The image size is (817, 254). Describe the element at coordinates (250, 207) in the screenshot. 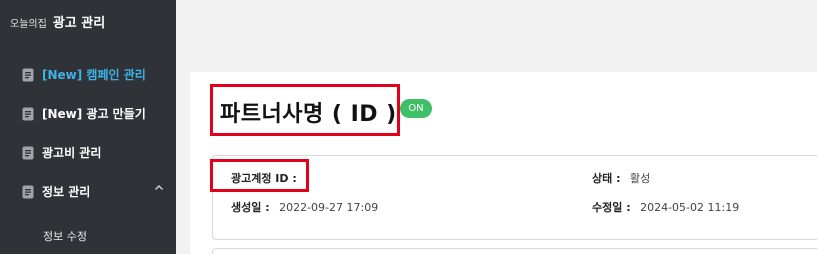

I see `created-label: 생성일 :` at that location.